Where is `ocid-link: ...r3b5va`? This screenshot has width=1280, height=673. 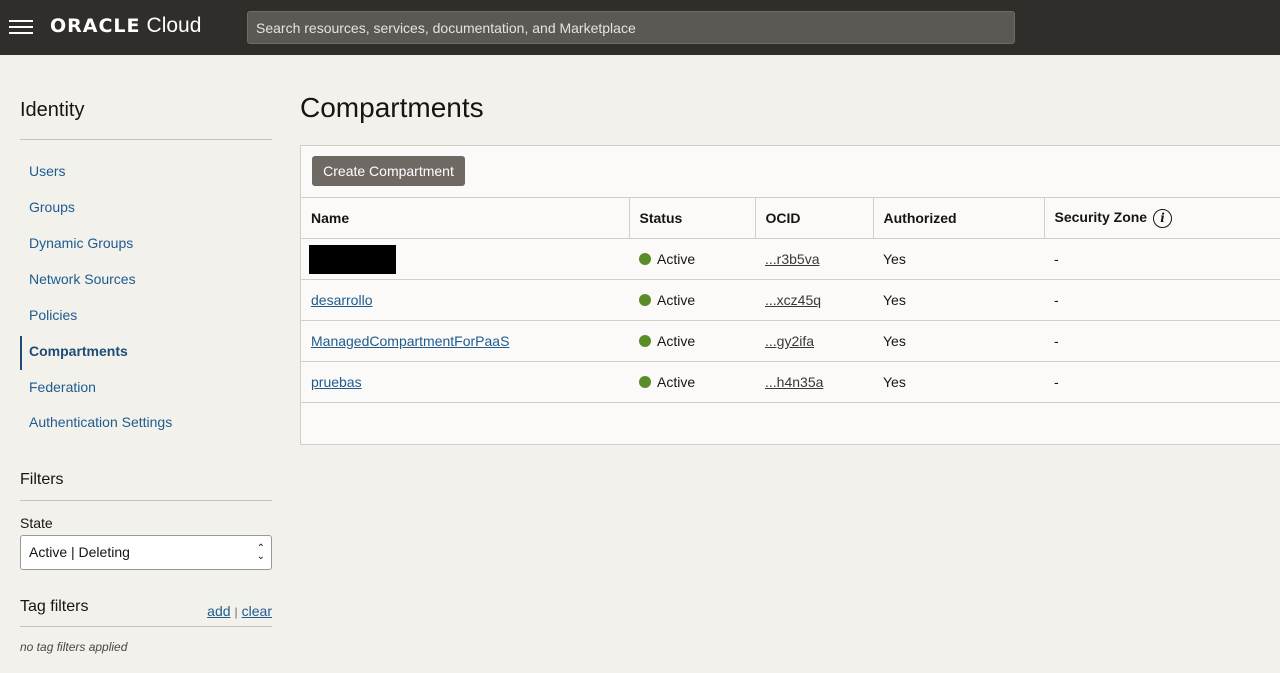
ocid-link: ...r3b5va is located at coordinates (792, 259).